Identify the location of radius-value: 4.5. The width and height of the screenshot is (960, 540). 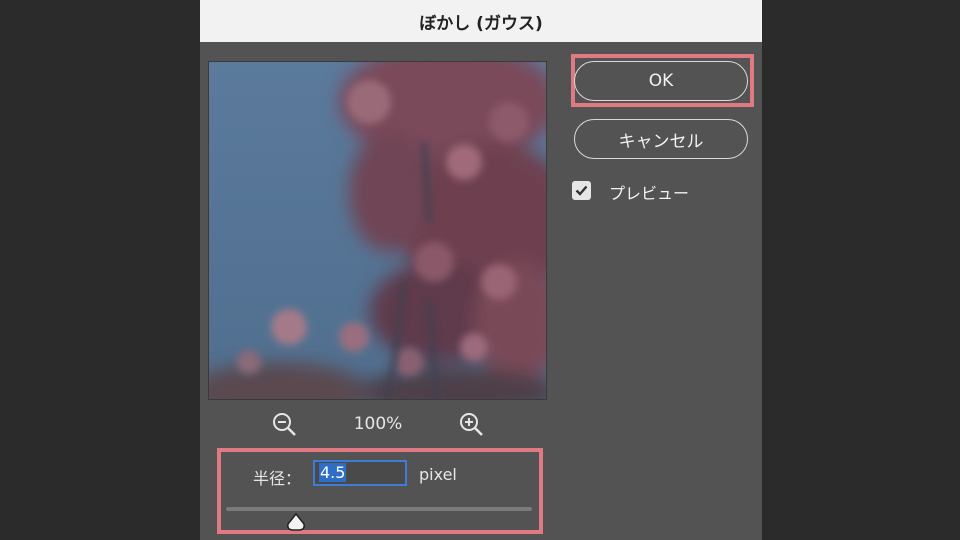
(333, 472).